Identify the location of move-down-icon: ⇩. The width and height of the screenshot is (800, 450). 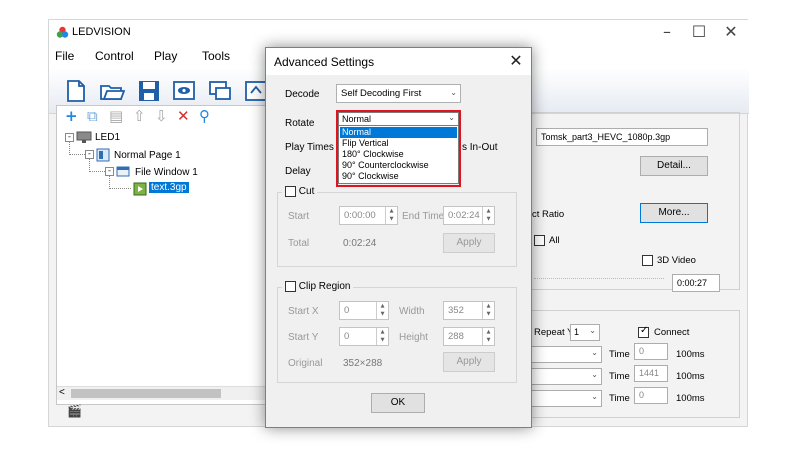
(161, 116).